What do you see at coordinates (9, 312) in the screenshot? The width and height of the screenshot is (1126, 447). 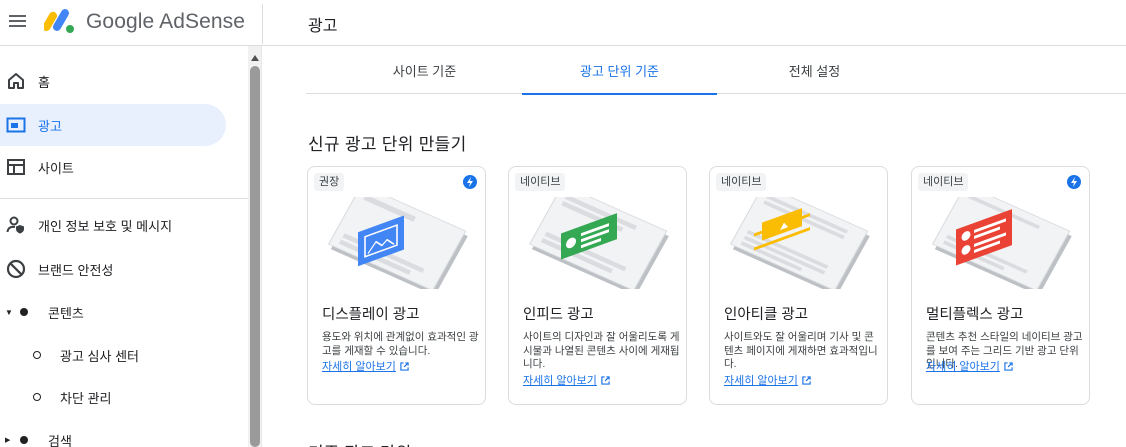 I see `expand-arrow-icon: ▼` at bounding box center [9, 312].